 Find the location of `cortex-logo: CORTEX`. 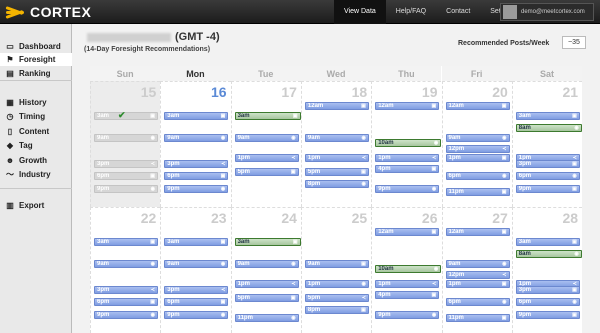

cortex-logo: CORTEX is located at coordinates (48, 12).